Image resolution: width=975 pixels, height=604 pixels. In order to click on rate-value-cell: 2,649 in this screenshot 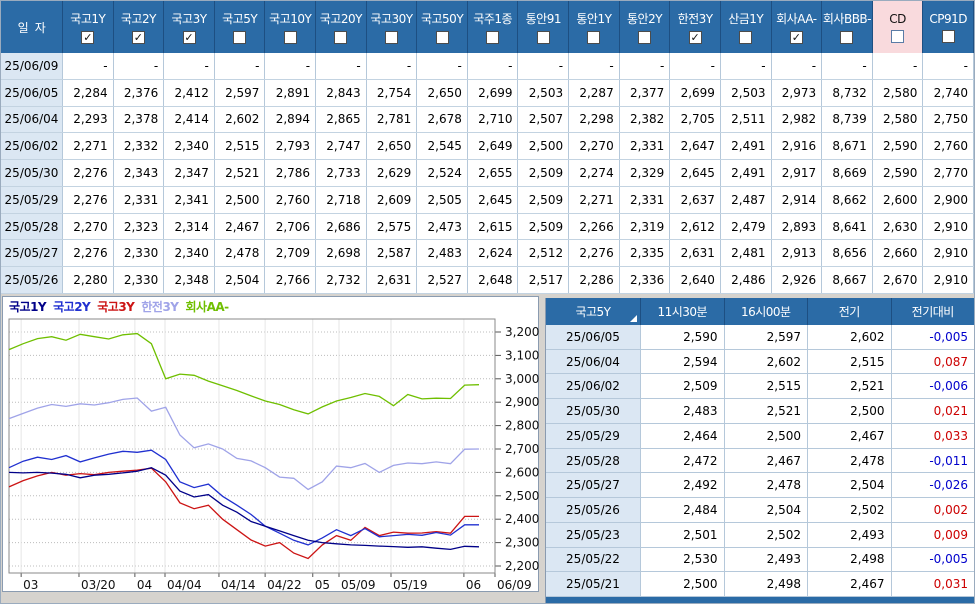, I will do `click(493, 146)`.